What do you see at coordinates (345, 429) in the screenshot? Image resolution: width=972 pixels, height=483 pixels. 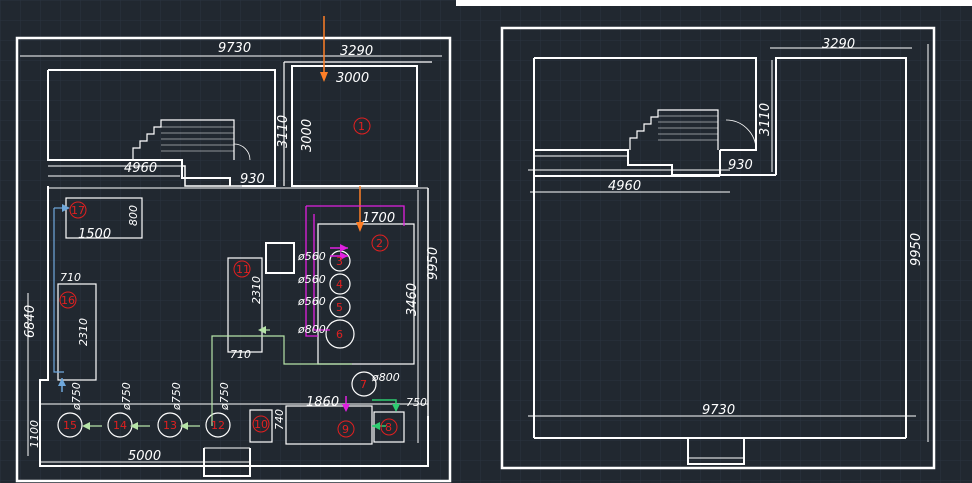 I see `label-9: 9` at bounding box center [345, 429].